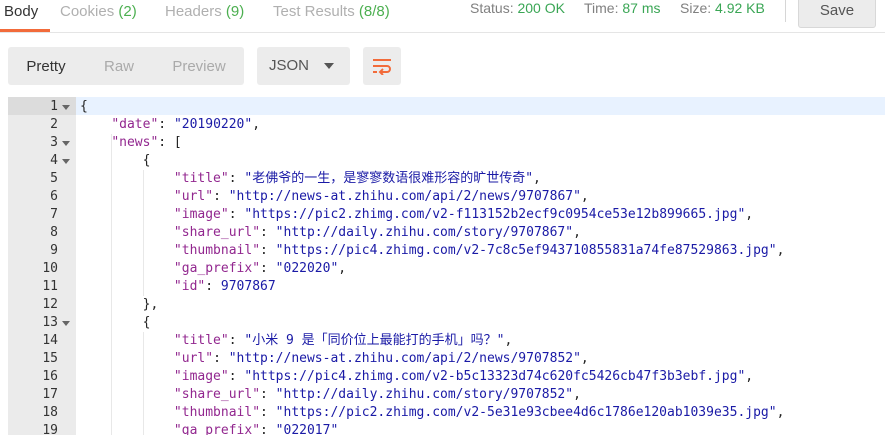 This screenshot has height=435, width=885. I want to click on code-line: "date": "20190220",, so click(170, 125).